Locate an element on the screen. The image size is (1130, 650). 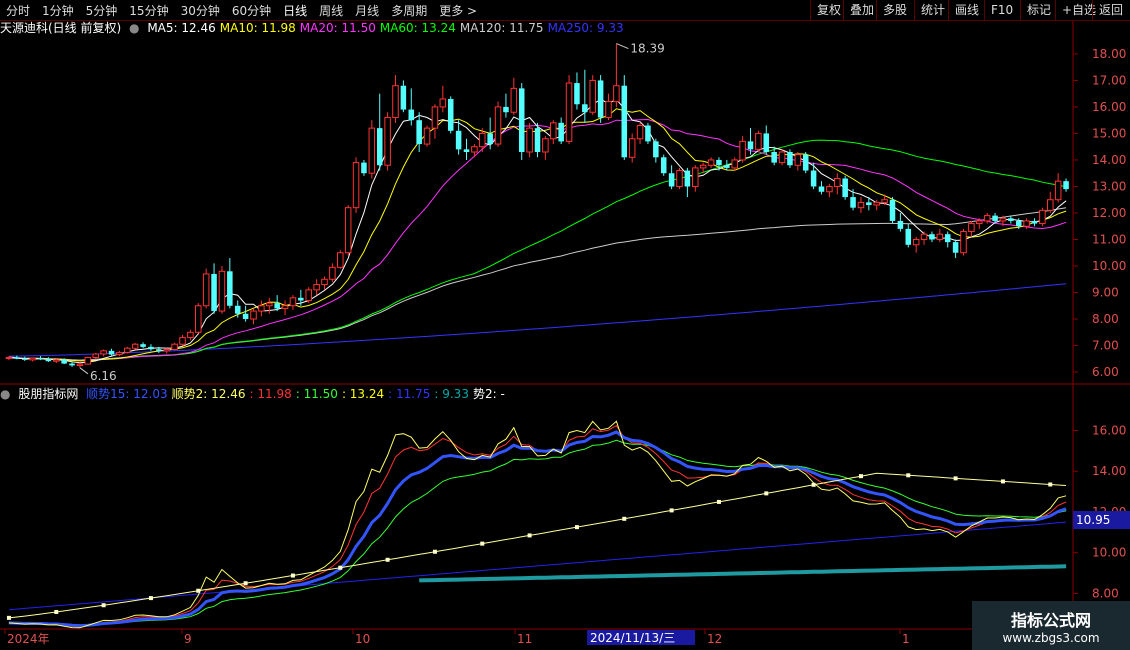
low-marker-label: 6.16 is located at coordinates (103, 376).